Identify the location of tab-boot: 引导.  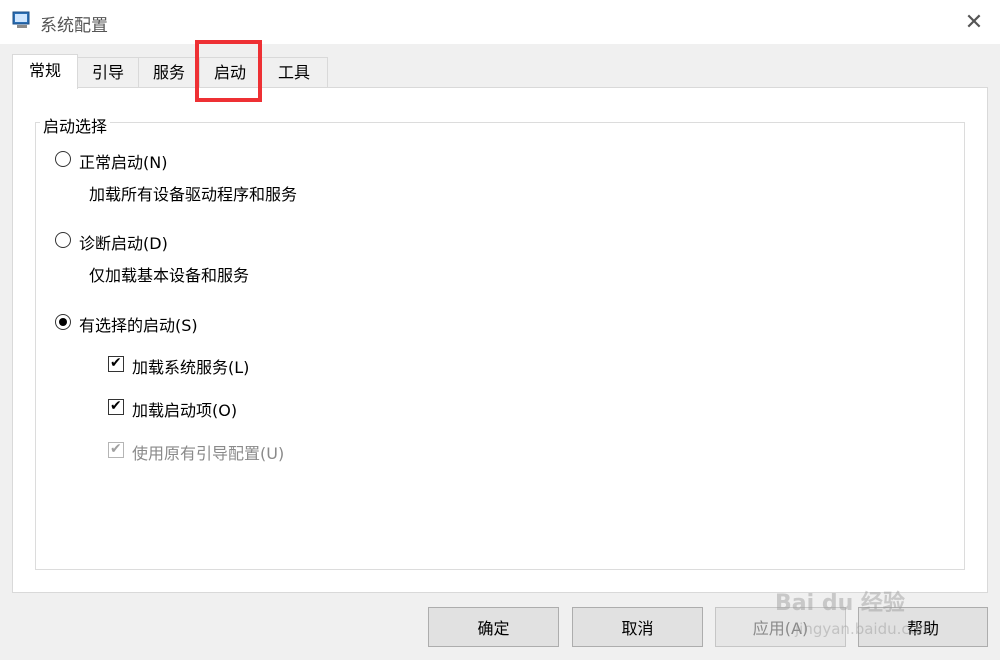
(108, 72).